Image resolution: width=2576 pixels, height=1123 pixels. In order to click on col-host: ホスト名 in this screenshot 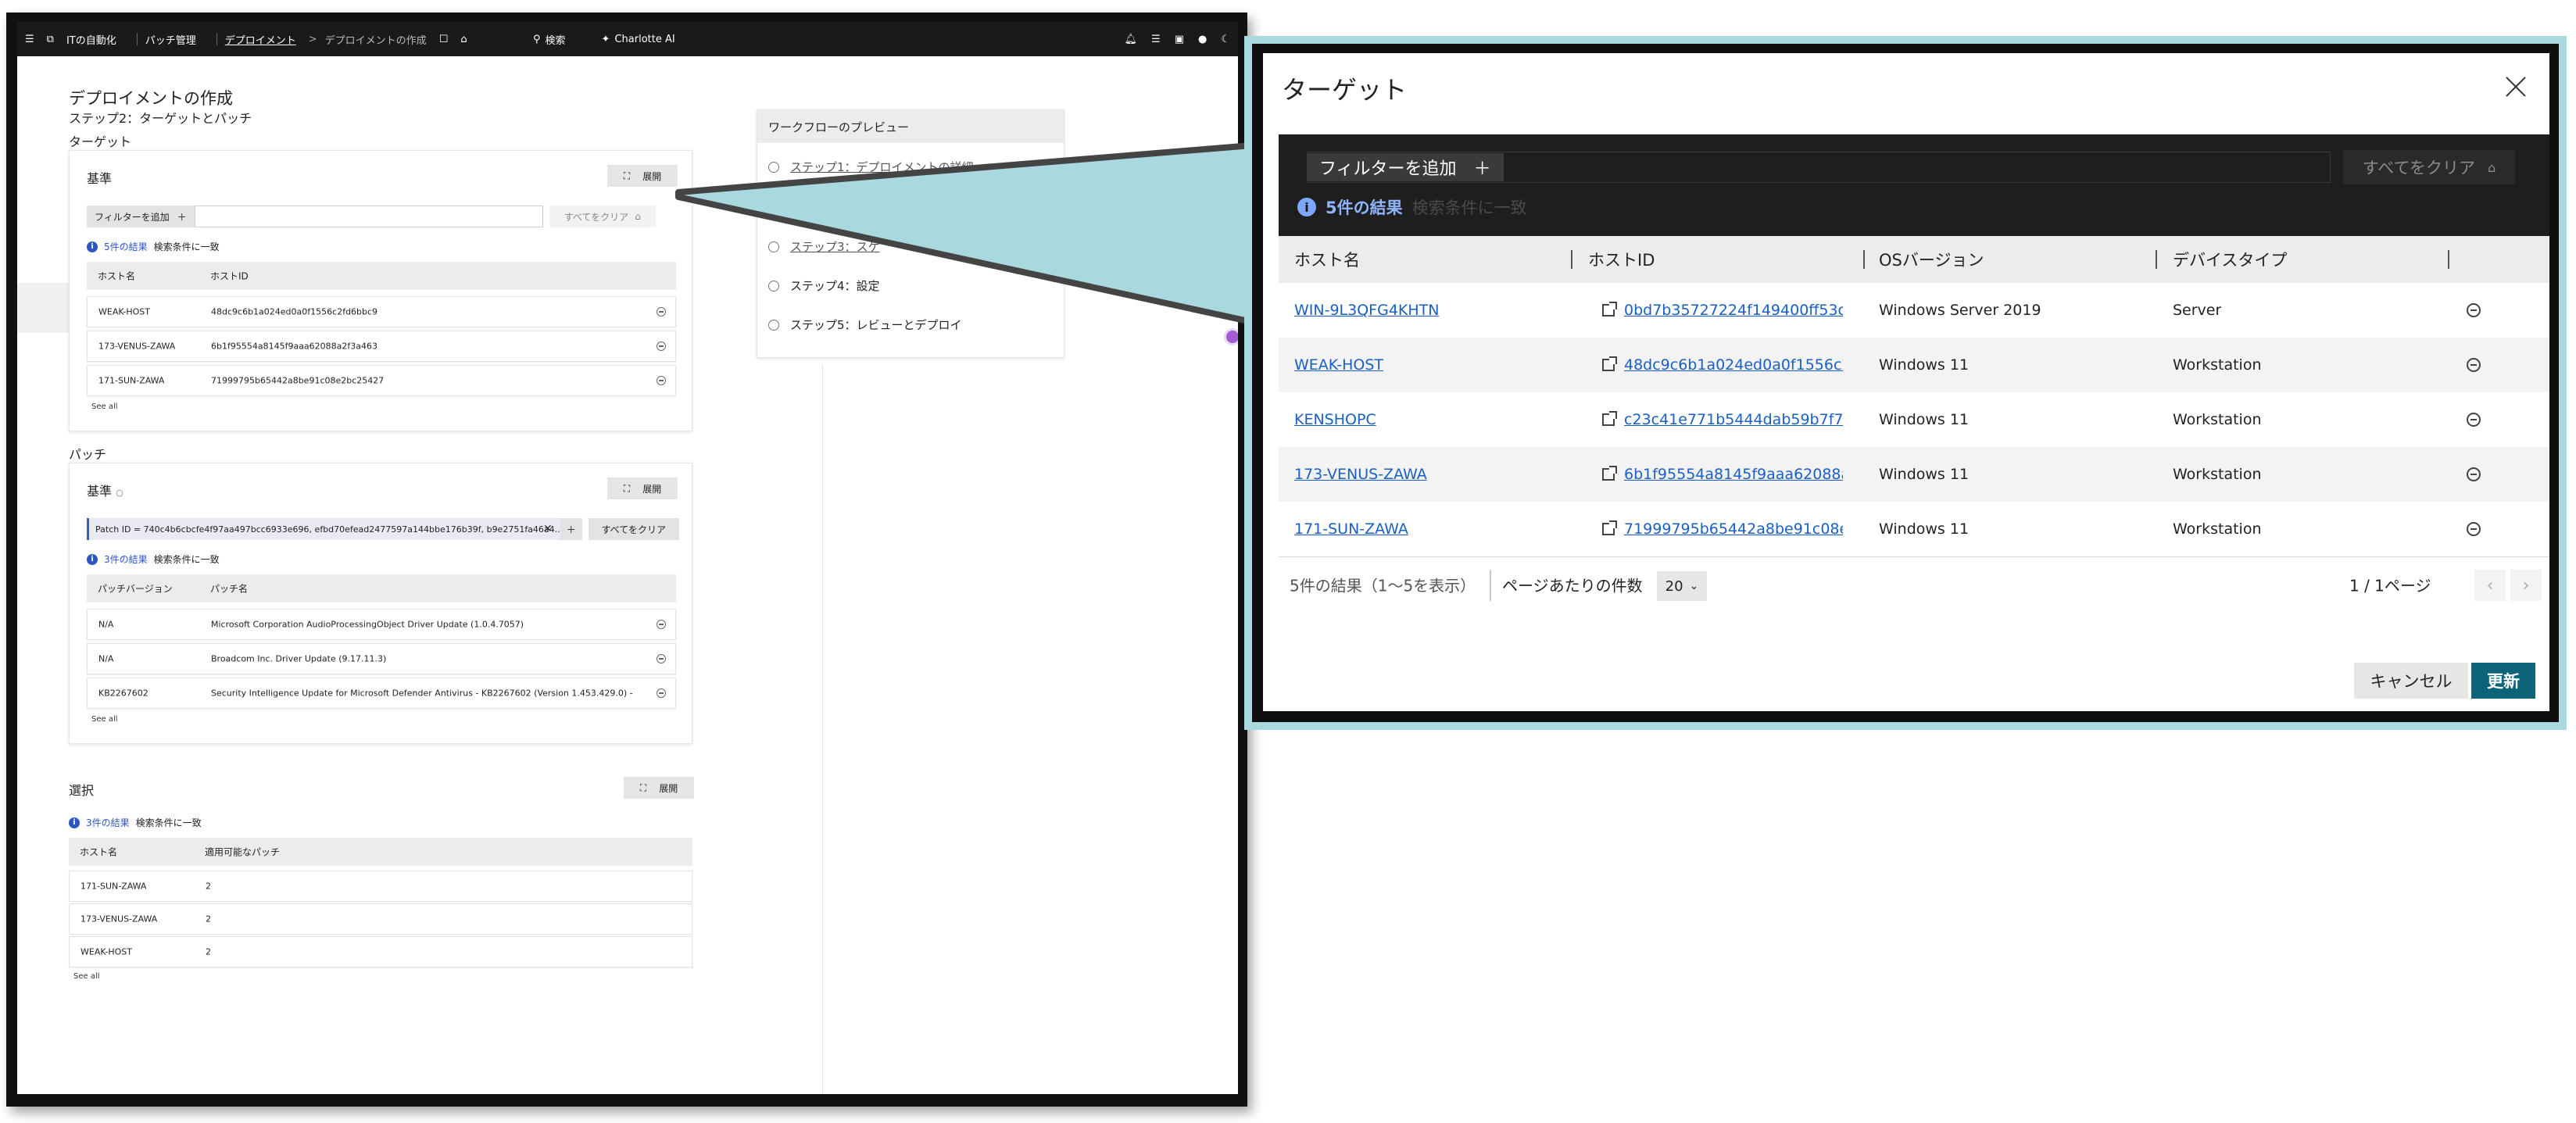, I will do `click(1327, 260)`.